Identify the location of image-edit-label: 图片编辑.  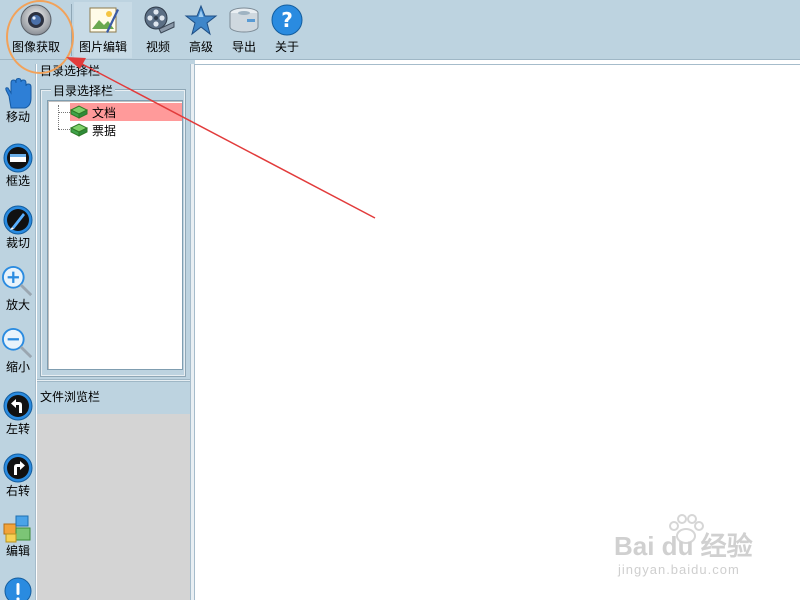
(102, 47).